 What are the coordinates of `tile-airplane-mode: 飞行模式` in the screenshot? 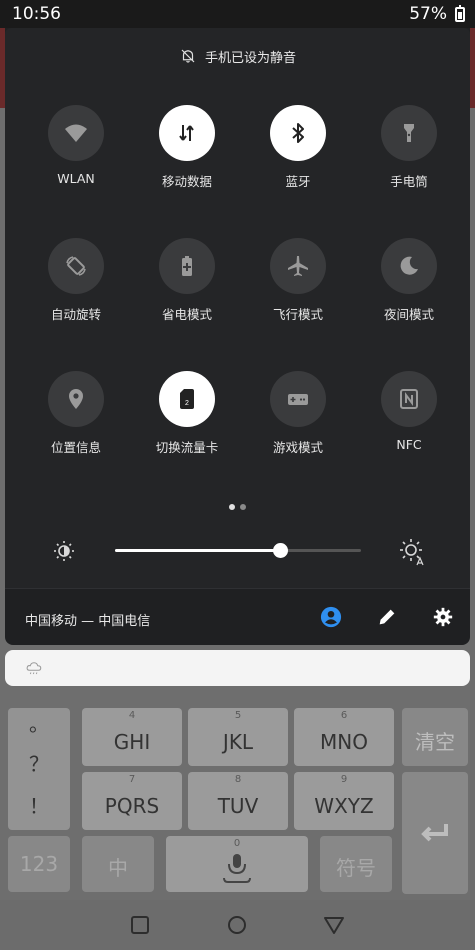 It's located at (298, 288).